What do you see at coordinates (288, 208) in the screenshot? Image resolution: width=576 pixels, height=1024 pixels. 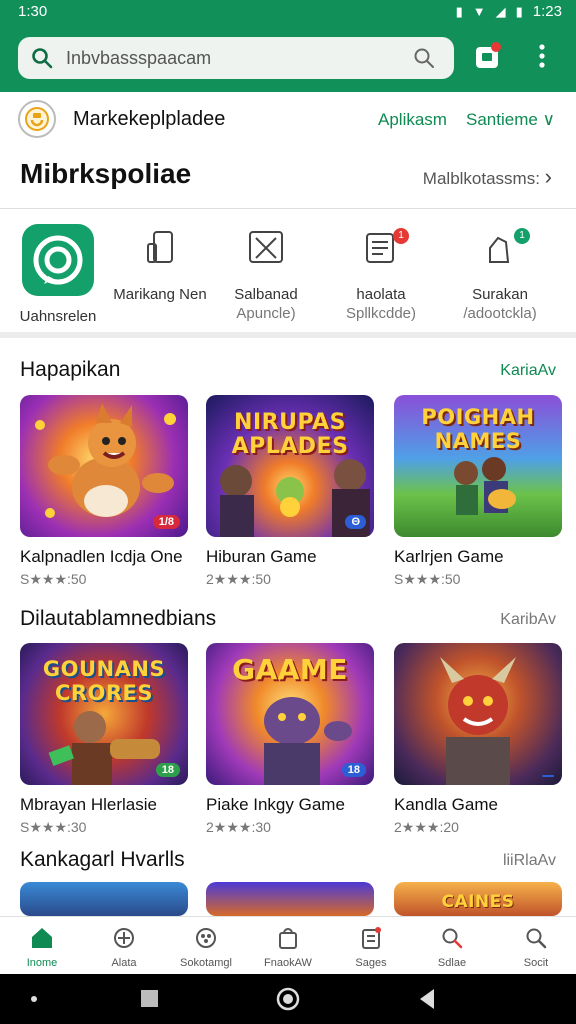 I see `divider` at bounding box center [288, 208].